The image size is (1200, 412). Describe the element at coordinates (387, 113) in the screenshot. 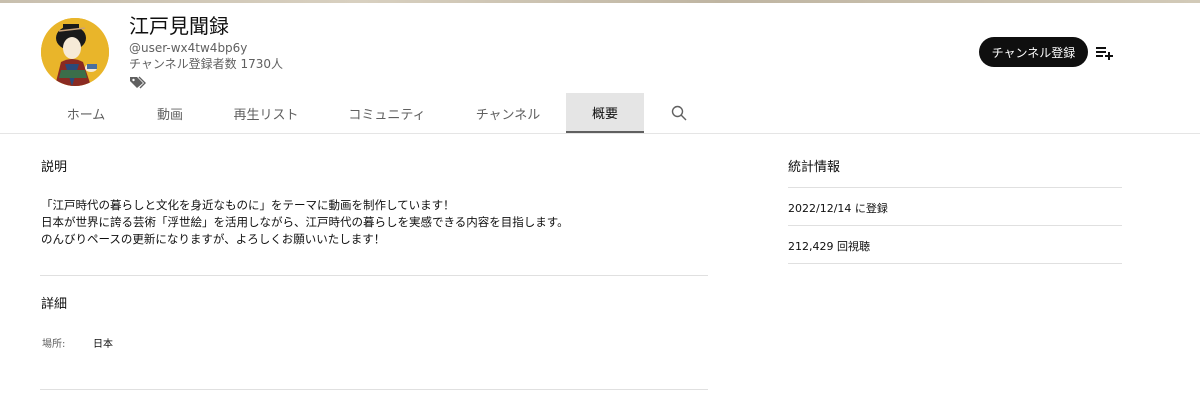

I see `tab-community: コミュニティ` at that location.